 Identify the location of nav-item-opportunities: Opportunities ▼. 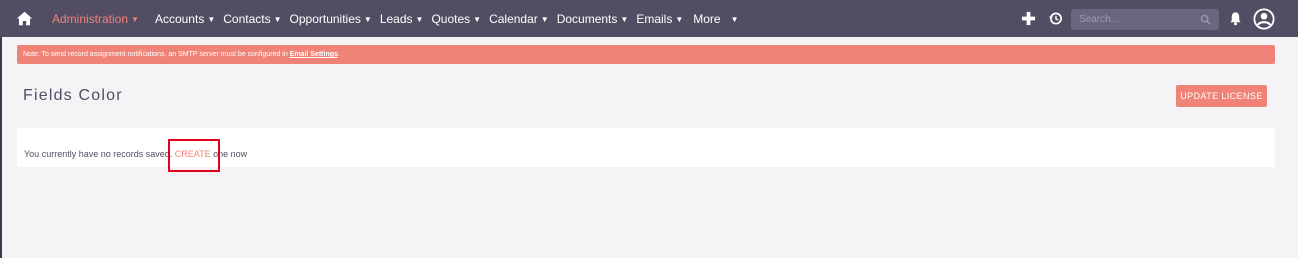
(331, 19).